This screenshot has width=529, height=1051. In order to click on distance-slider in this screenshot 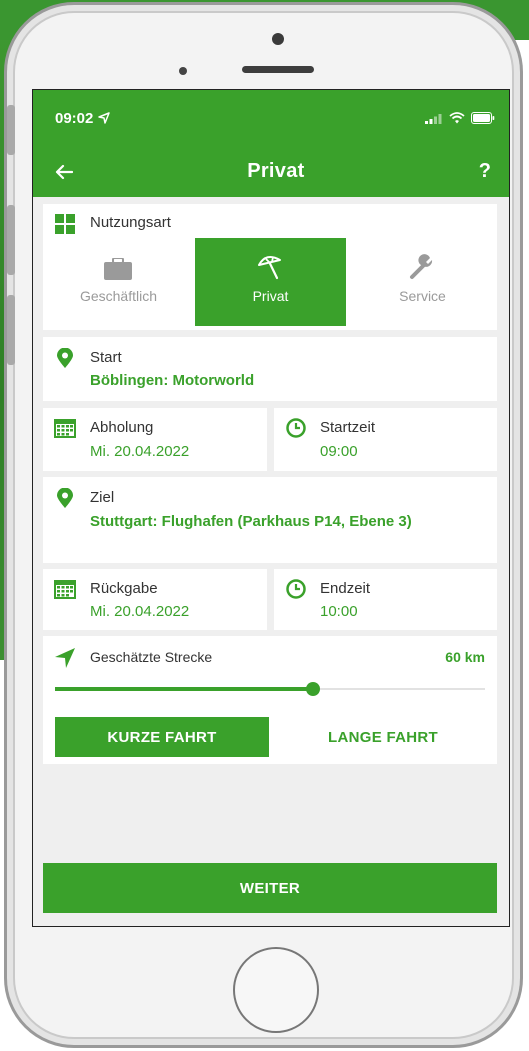, I will do `click(270, 689)`.